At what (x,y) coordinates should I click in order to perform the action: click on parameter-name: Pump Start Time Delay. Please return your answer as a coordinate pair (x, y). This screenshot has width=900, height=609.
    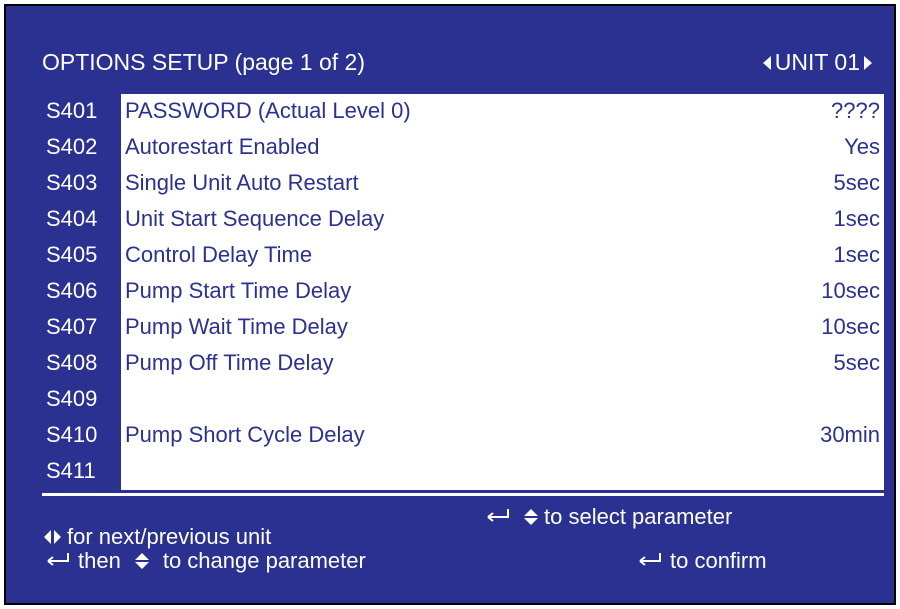
    Looking at the image, I should click on (238, 290).